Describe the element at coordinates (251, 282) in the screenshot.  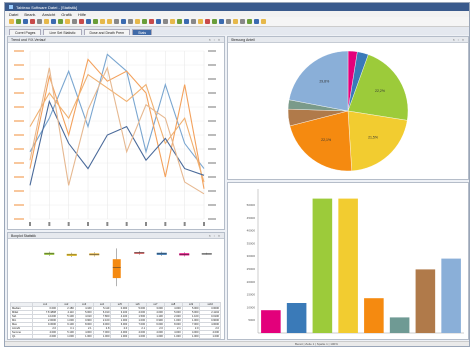
I see `y-tick-label: 20000` at that location.